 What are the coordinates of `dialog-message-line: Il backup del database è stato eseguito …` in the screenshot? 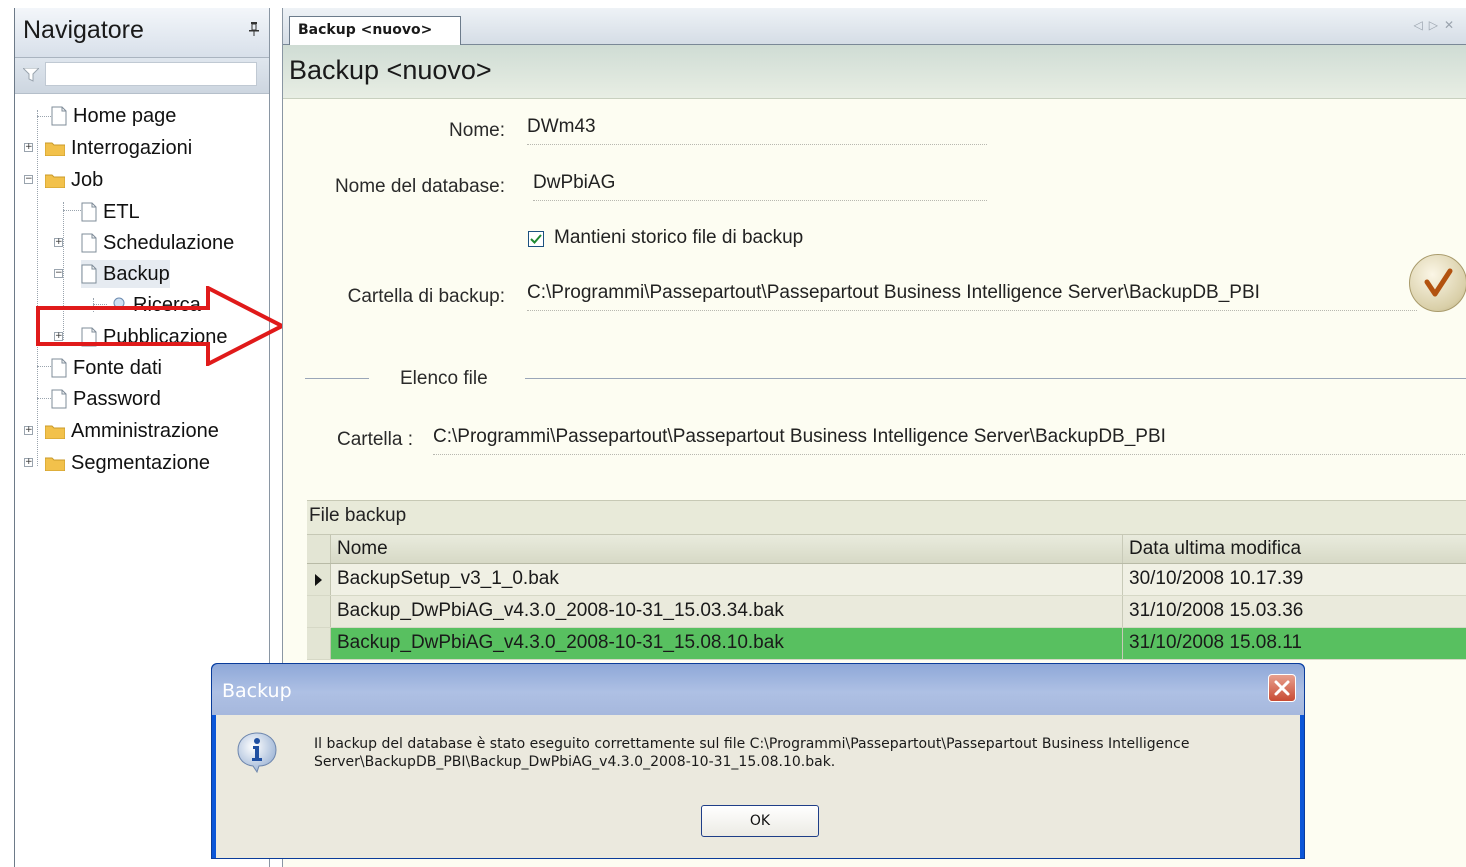 It's located at (752, 744).